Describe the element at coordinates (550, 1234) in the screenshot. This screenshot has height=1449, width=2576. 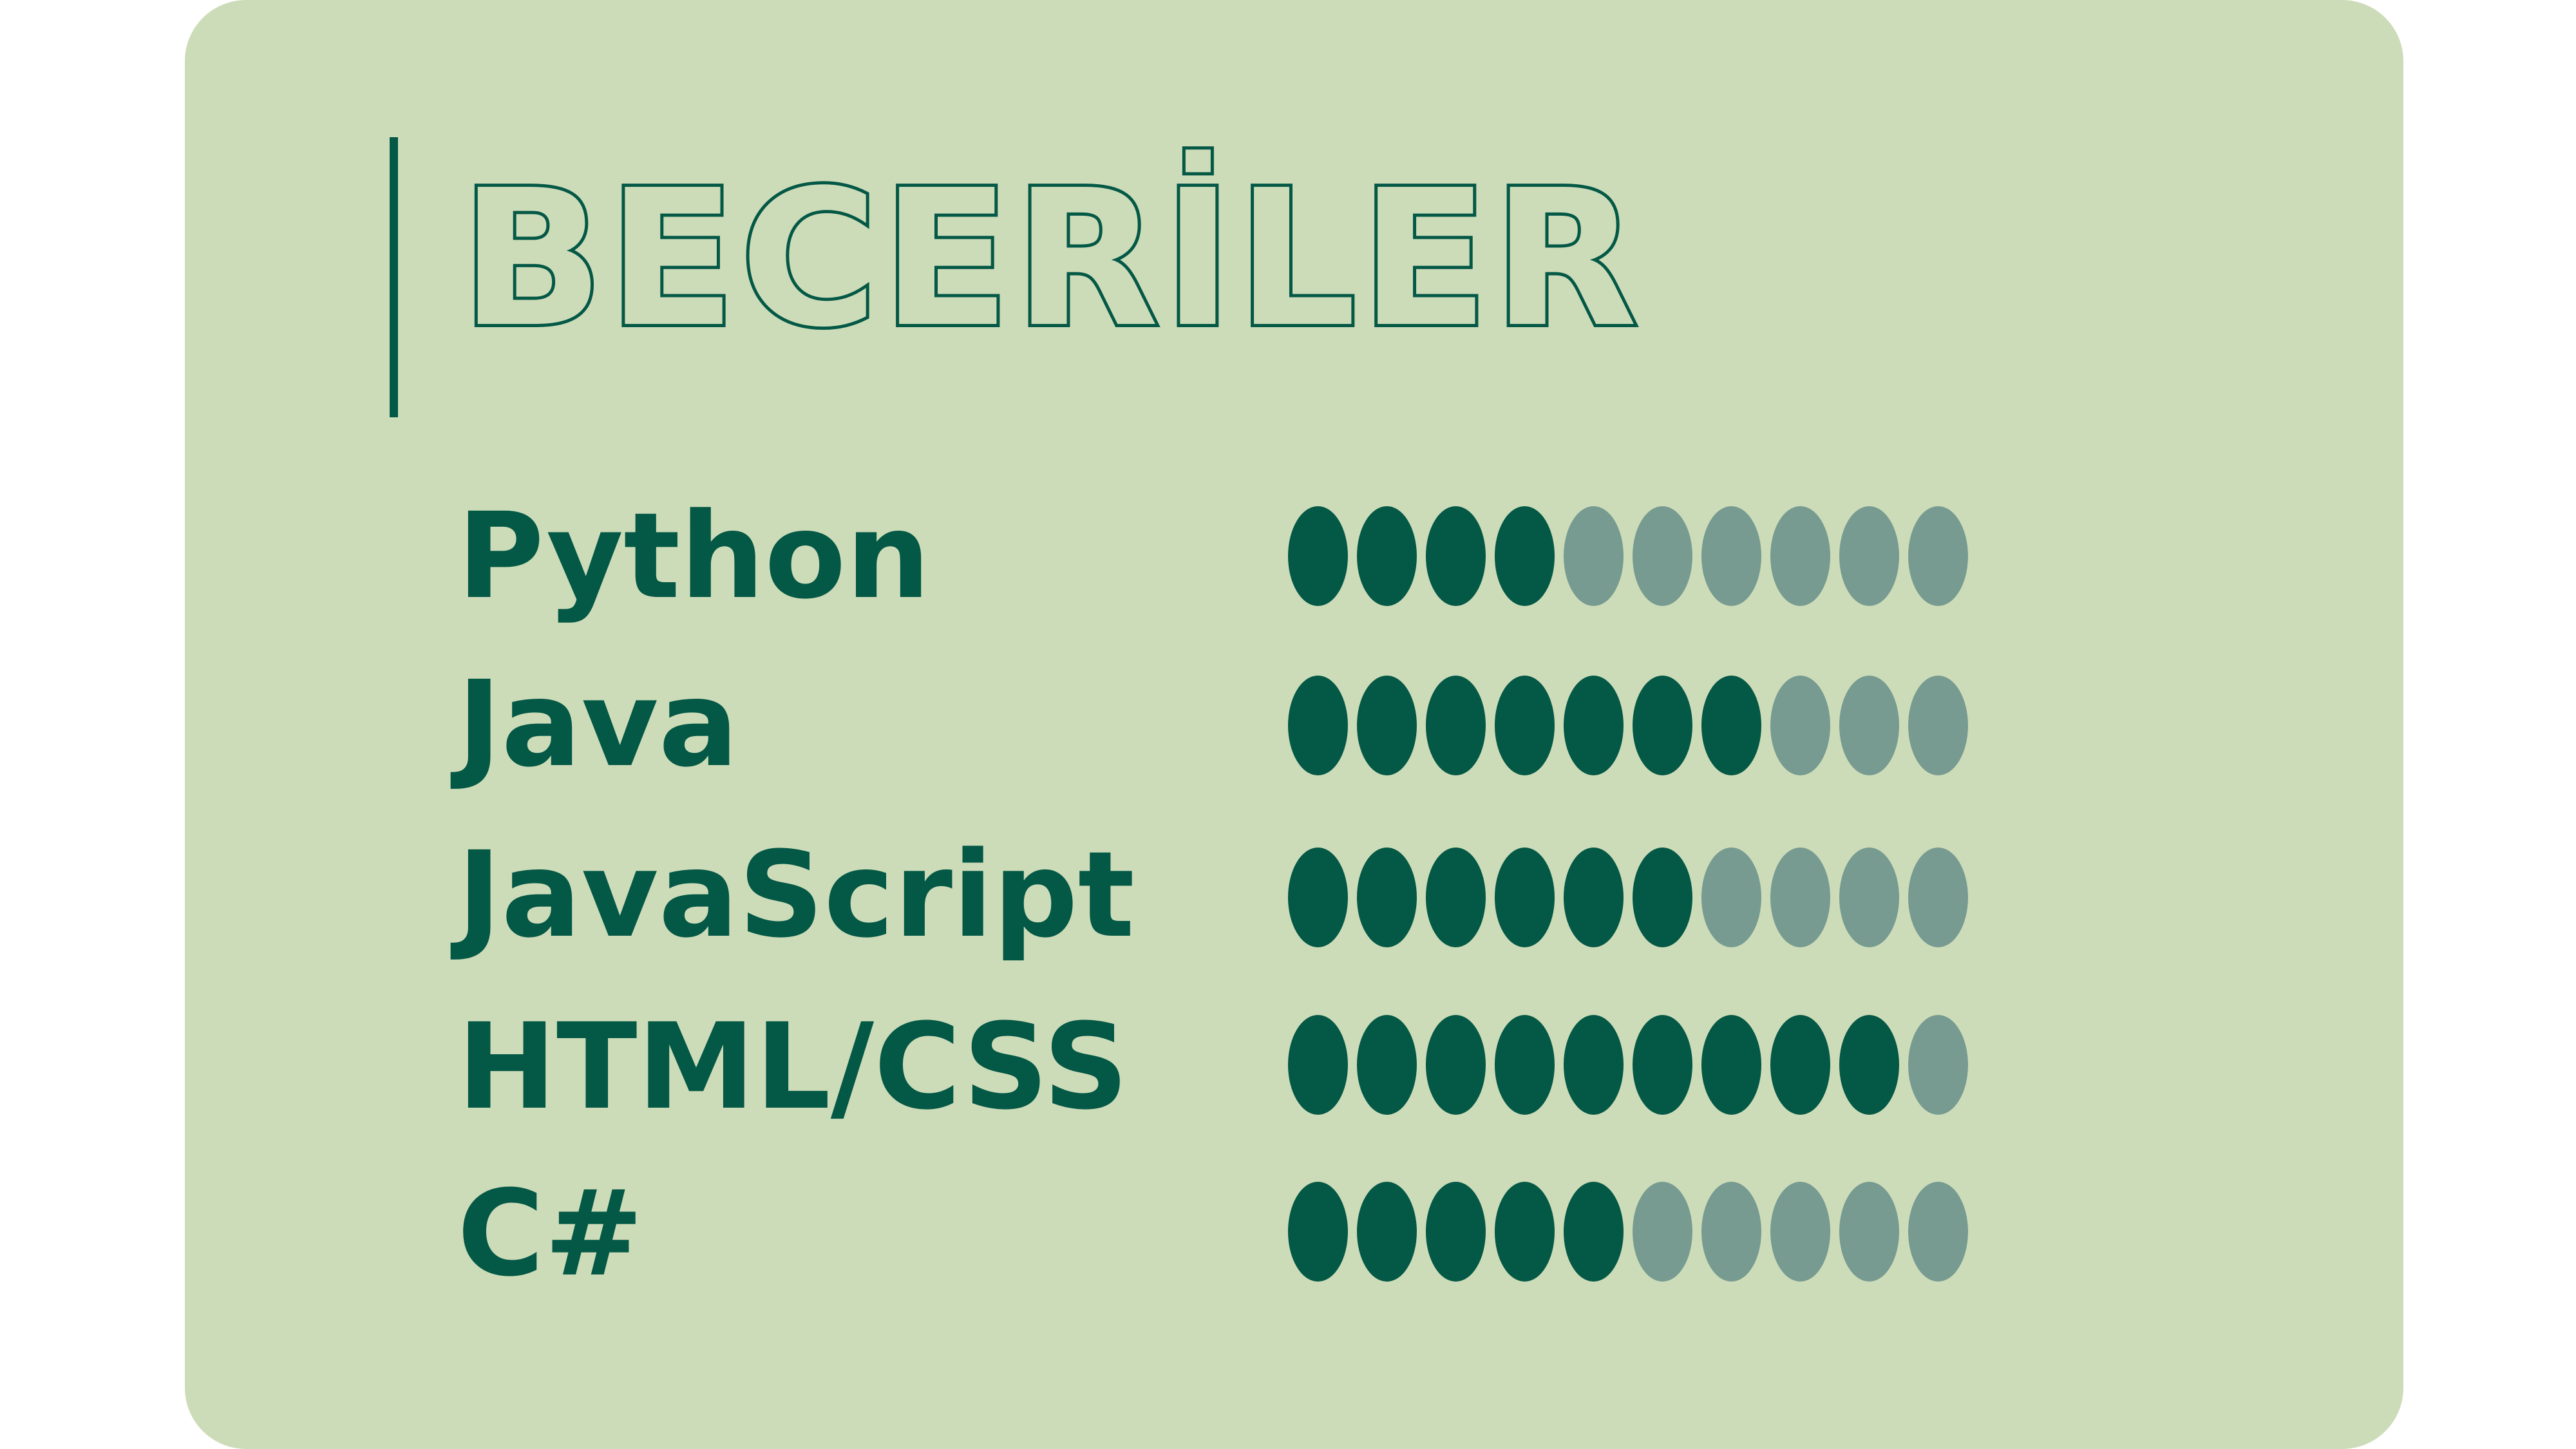
I see `skill-name-csharp: C#` at that location.